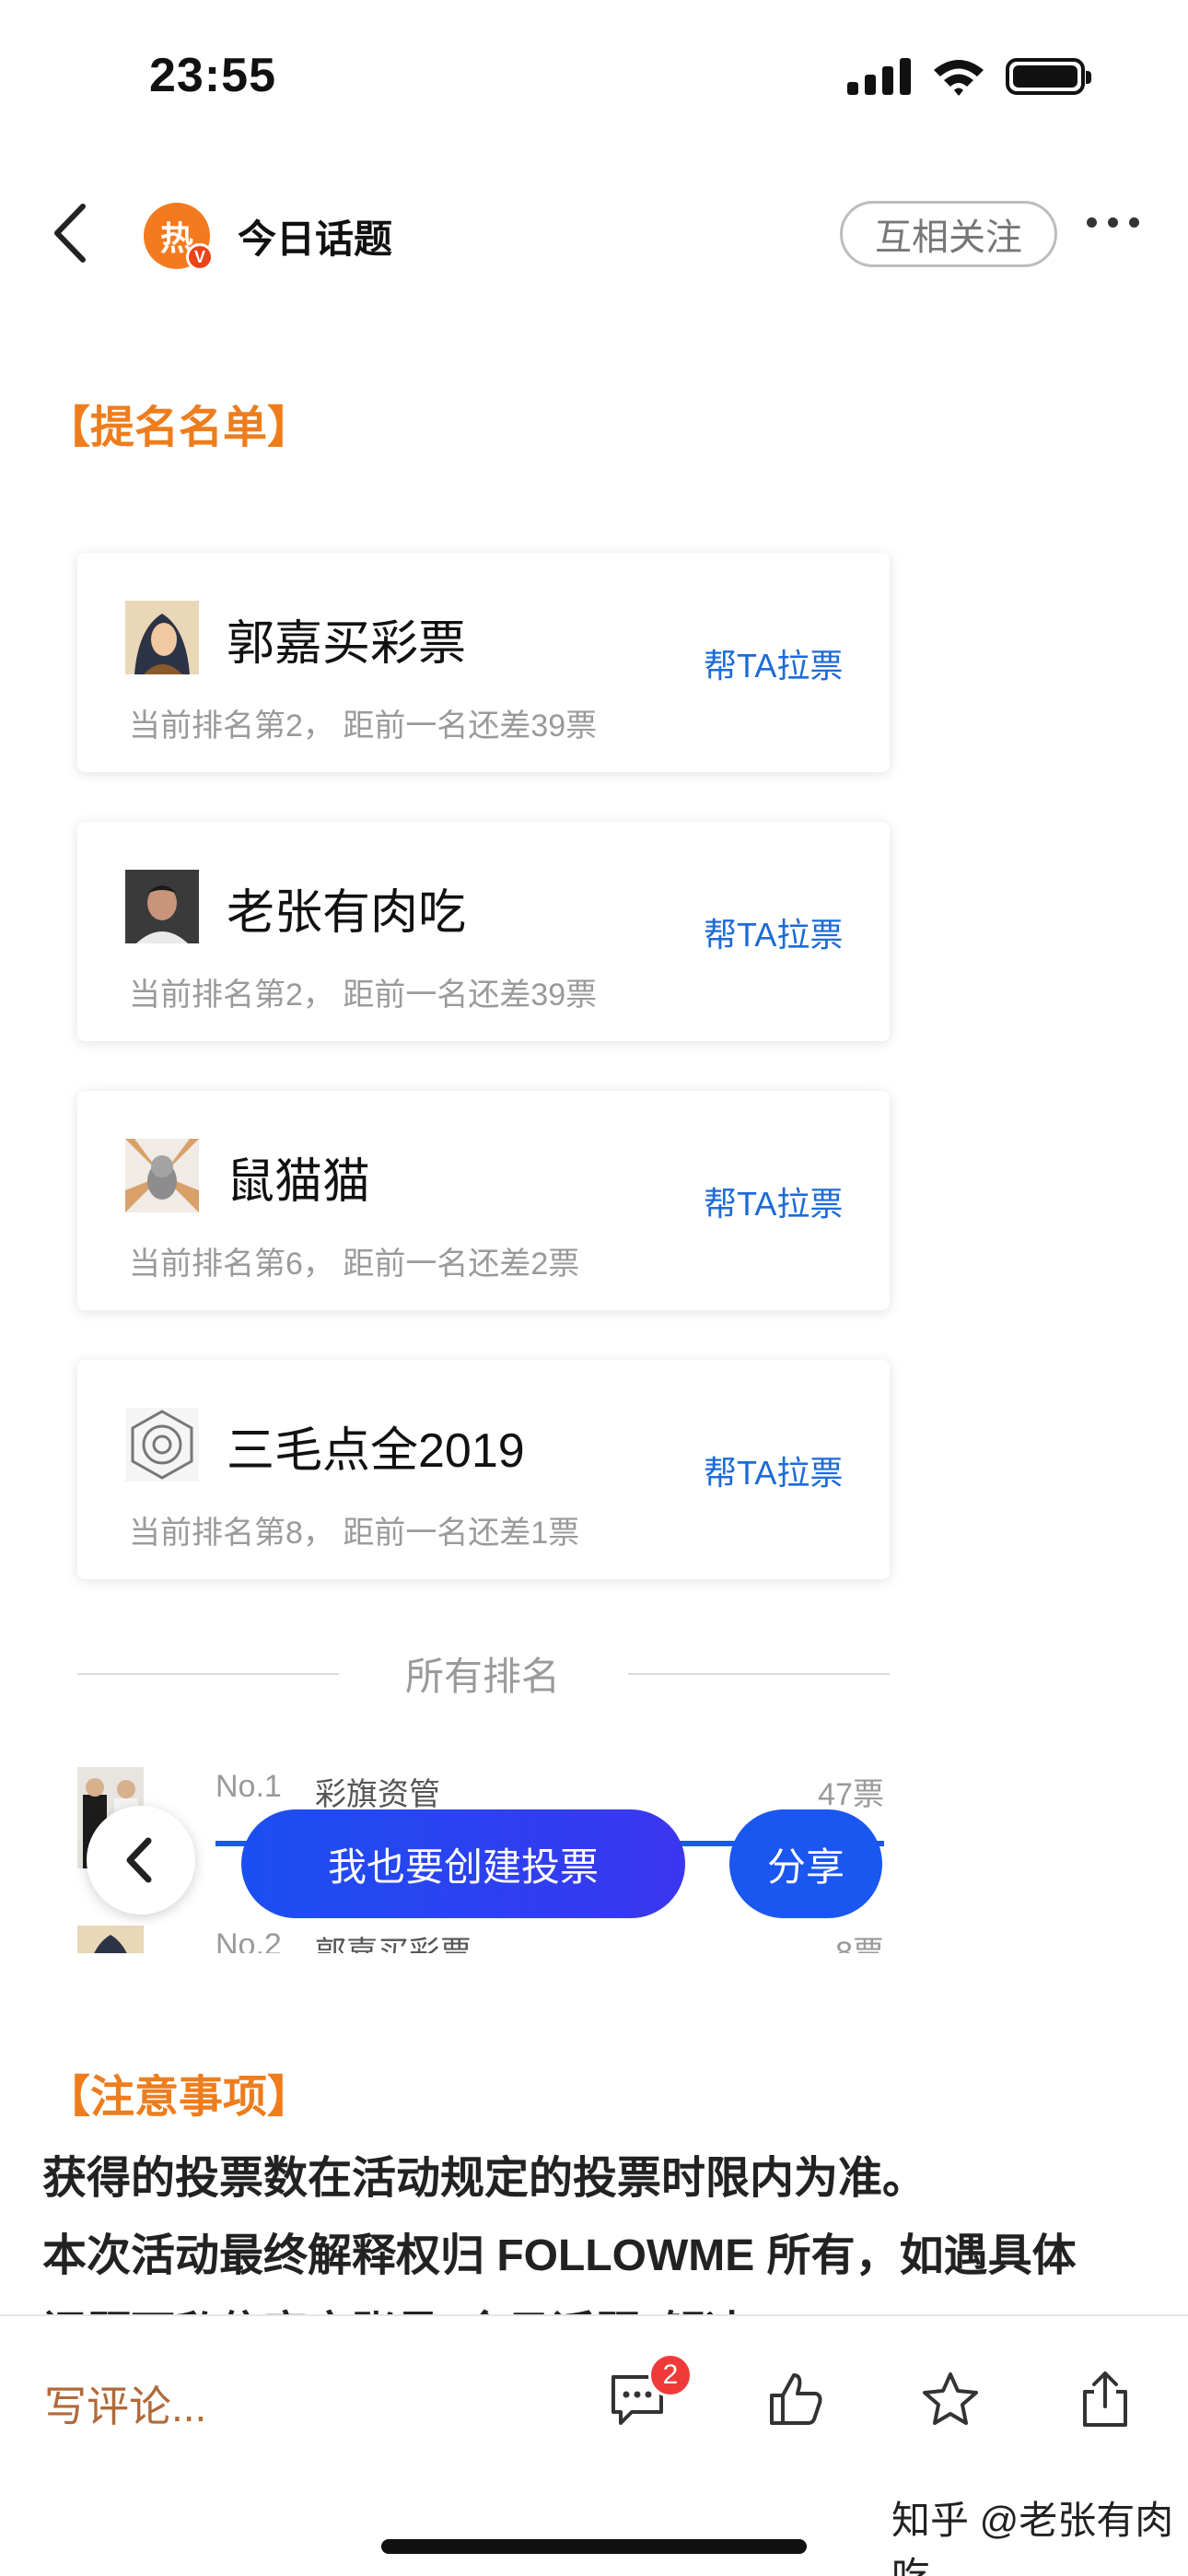  What do you see at coordinates (859, 1944) in the screenshot?
I see `rank-votes: 8票` at bounding box center [859, 1944].